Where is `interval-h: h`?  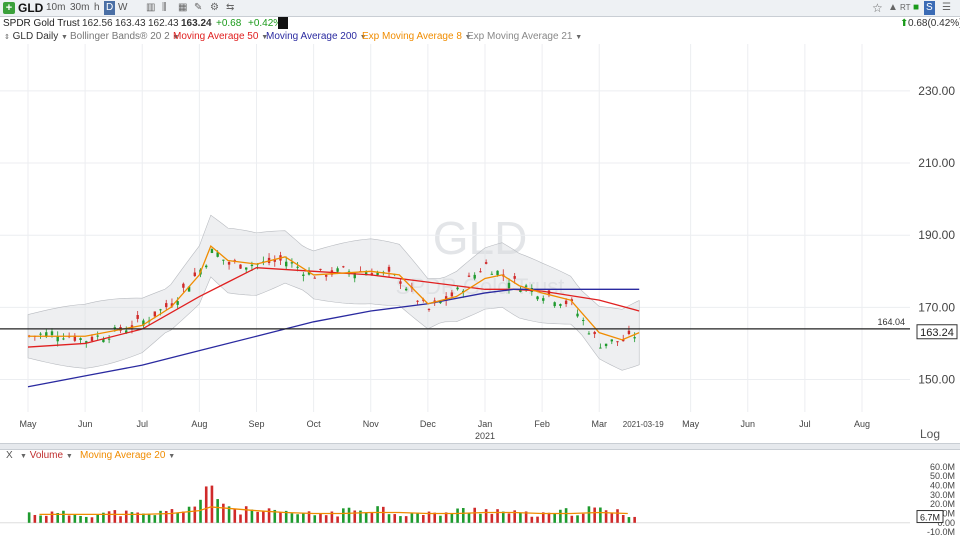 interval-h: h is located at coordinates (97, 8).